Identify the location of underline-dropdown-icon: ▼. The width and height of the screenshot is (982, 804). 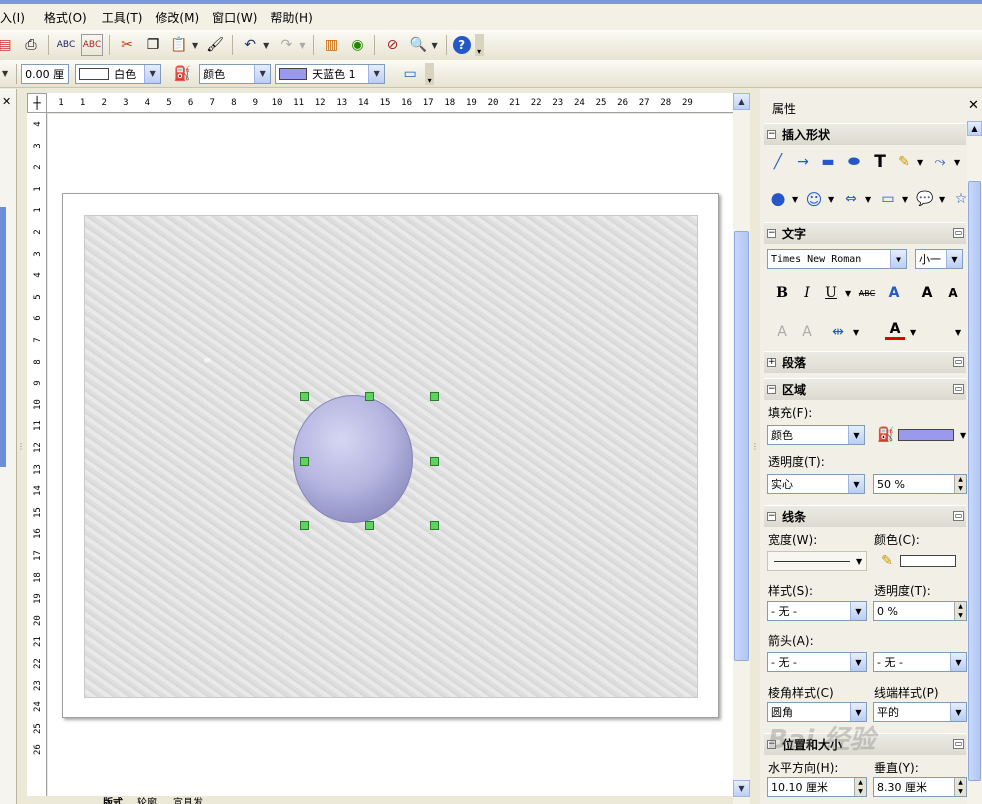
(848, 293).